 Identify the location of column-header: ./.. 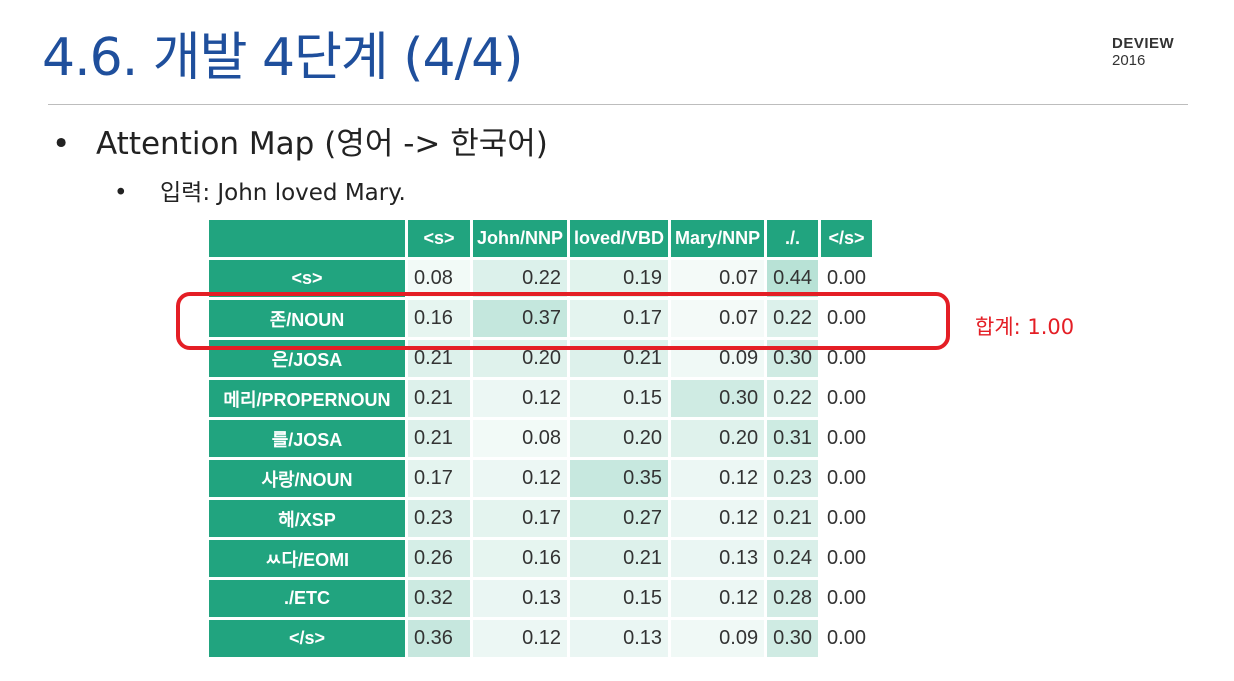
(793, 238).